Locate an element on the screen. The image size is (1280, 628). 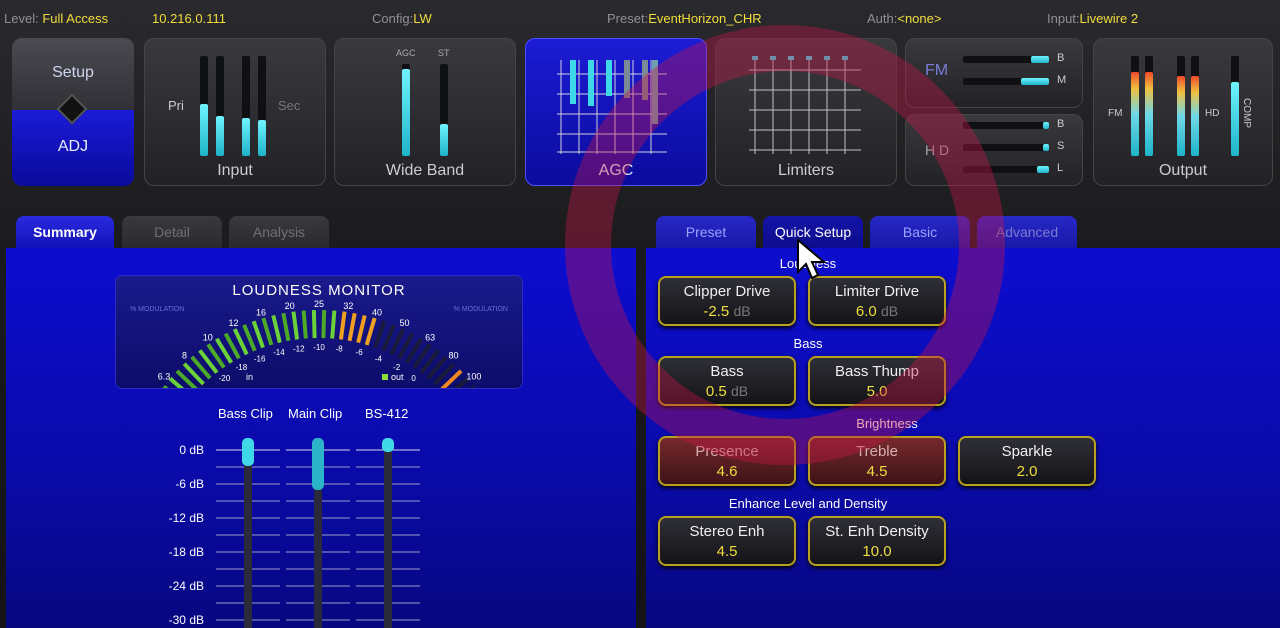
st-enh-density-label: St. Enh Density is located at coordinates (877, 531).